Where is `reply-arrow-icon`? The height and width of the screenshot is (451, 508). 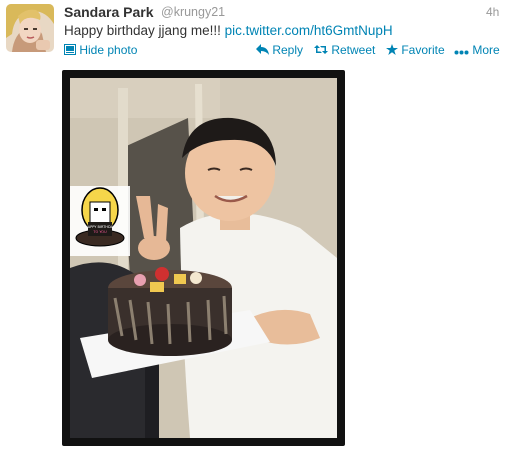
reply-arrow-icon is located at coordinates (264, 50).